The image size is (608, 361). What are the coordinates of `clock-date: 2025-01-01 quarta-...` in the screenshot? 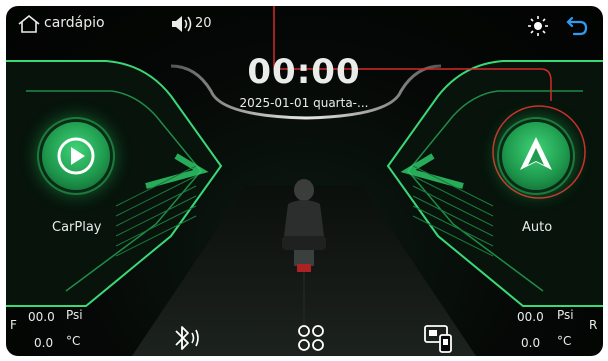 It's located at (304, 103).